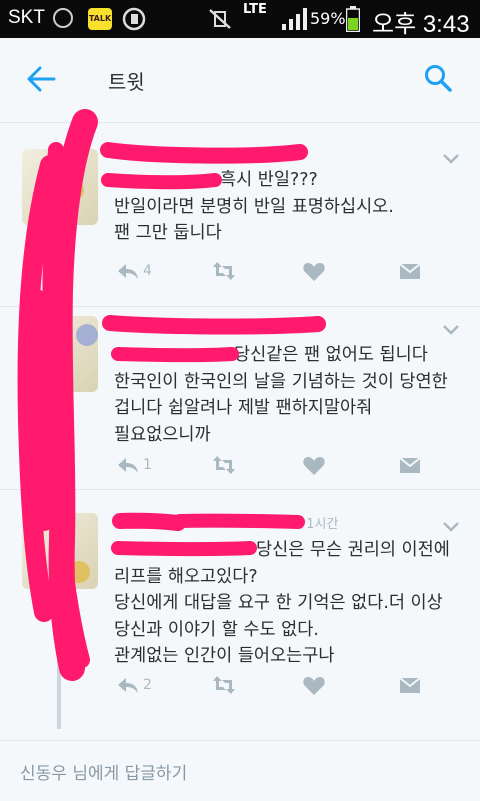 The width and height of the screenshot is (480, 801). I want to click on app-header: 트윗, so click(240, 80).